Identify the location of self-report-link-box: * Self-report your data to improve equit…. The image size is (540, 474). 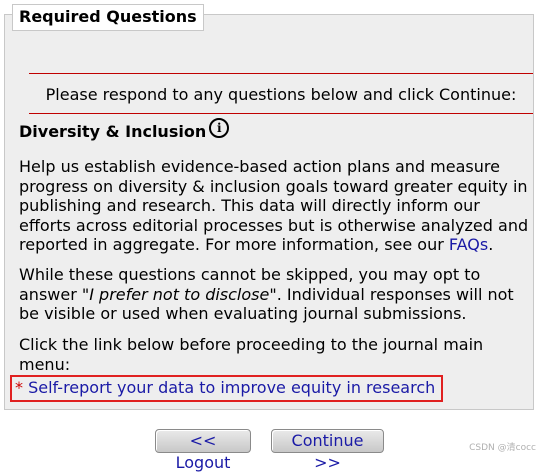
(227, 388).